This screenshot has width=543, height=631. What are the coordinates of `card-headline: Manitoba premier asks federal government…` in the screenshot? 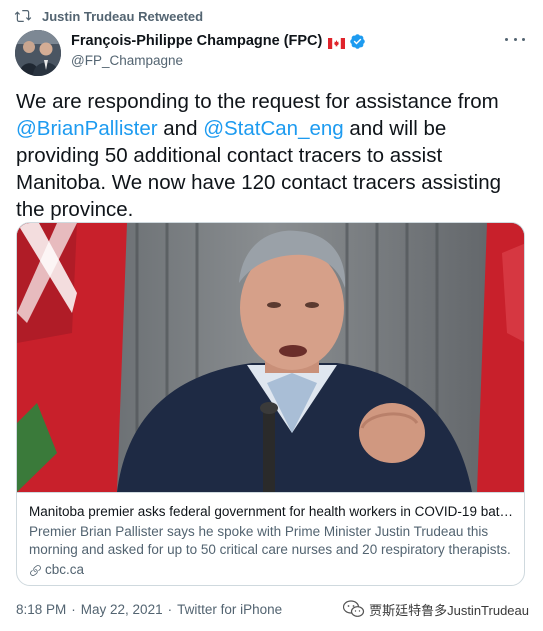 It's located at (271, 512).